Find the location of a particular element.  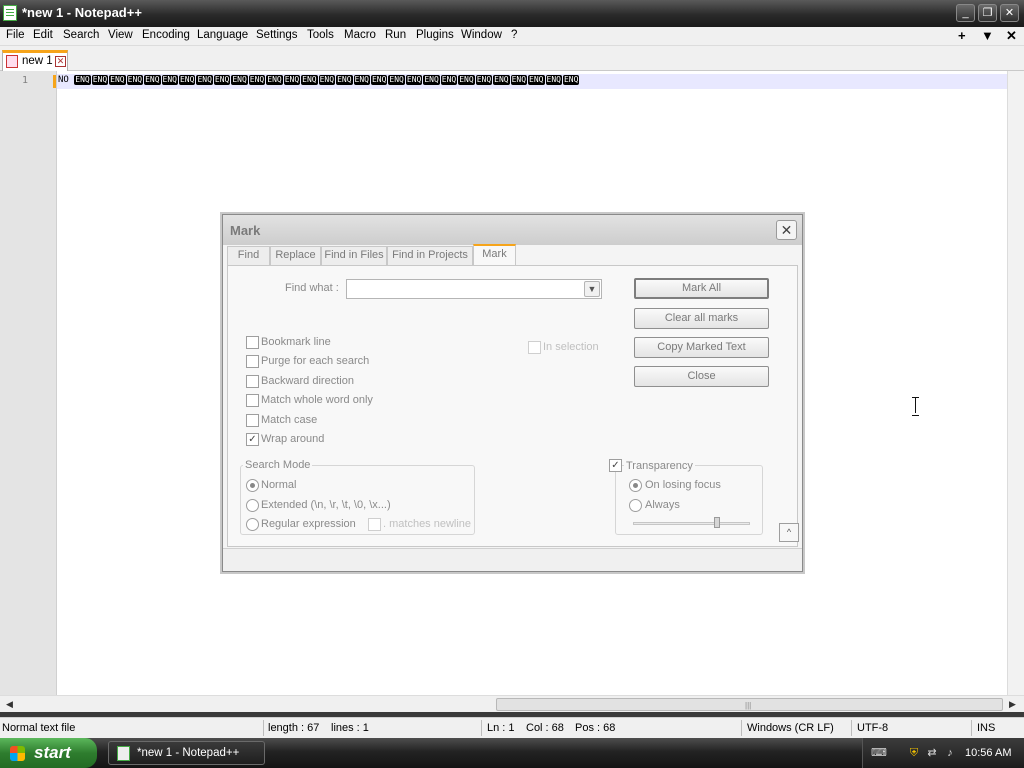

search-mode-extended-radio is located at coordinates (252, 505).